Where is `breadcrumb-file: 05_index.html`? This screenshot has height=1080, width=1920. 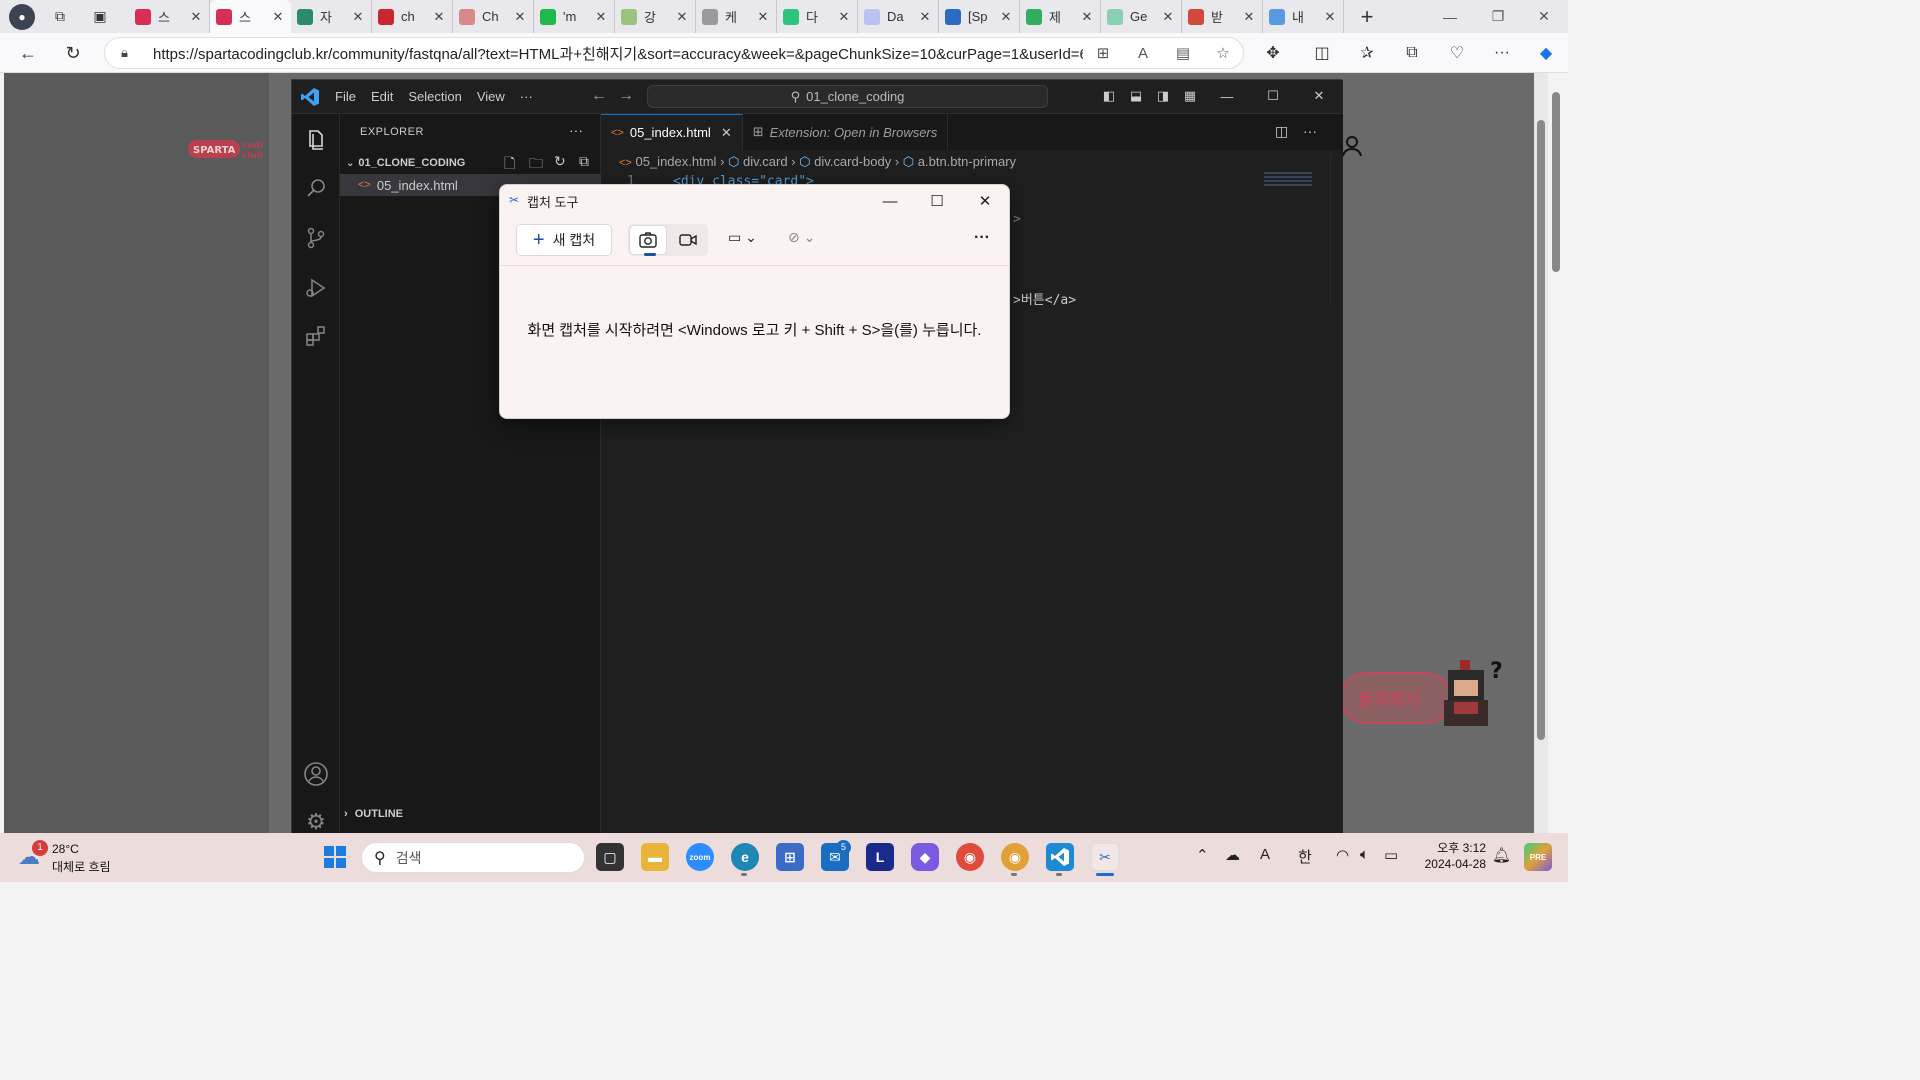 breadcrumb-file: 05_index.html is located at coordinates (675, 161).